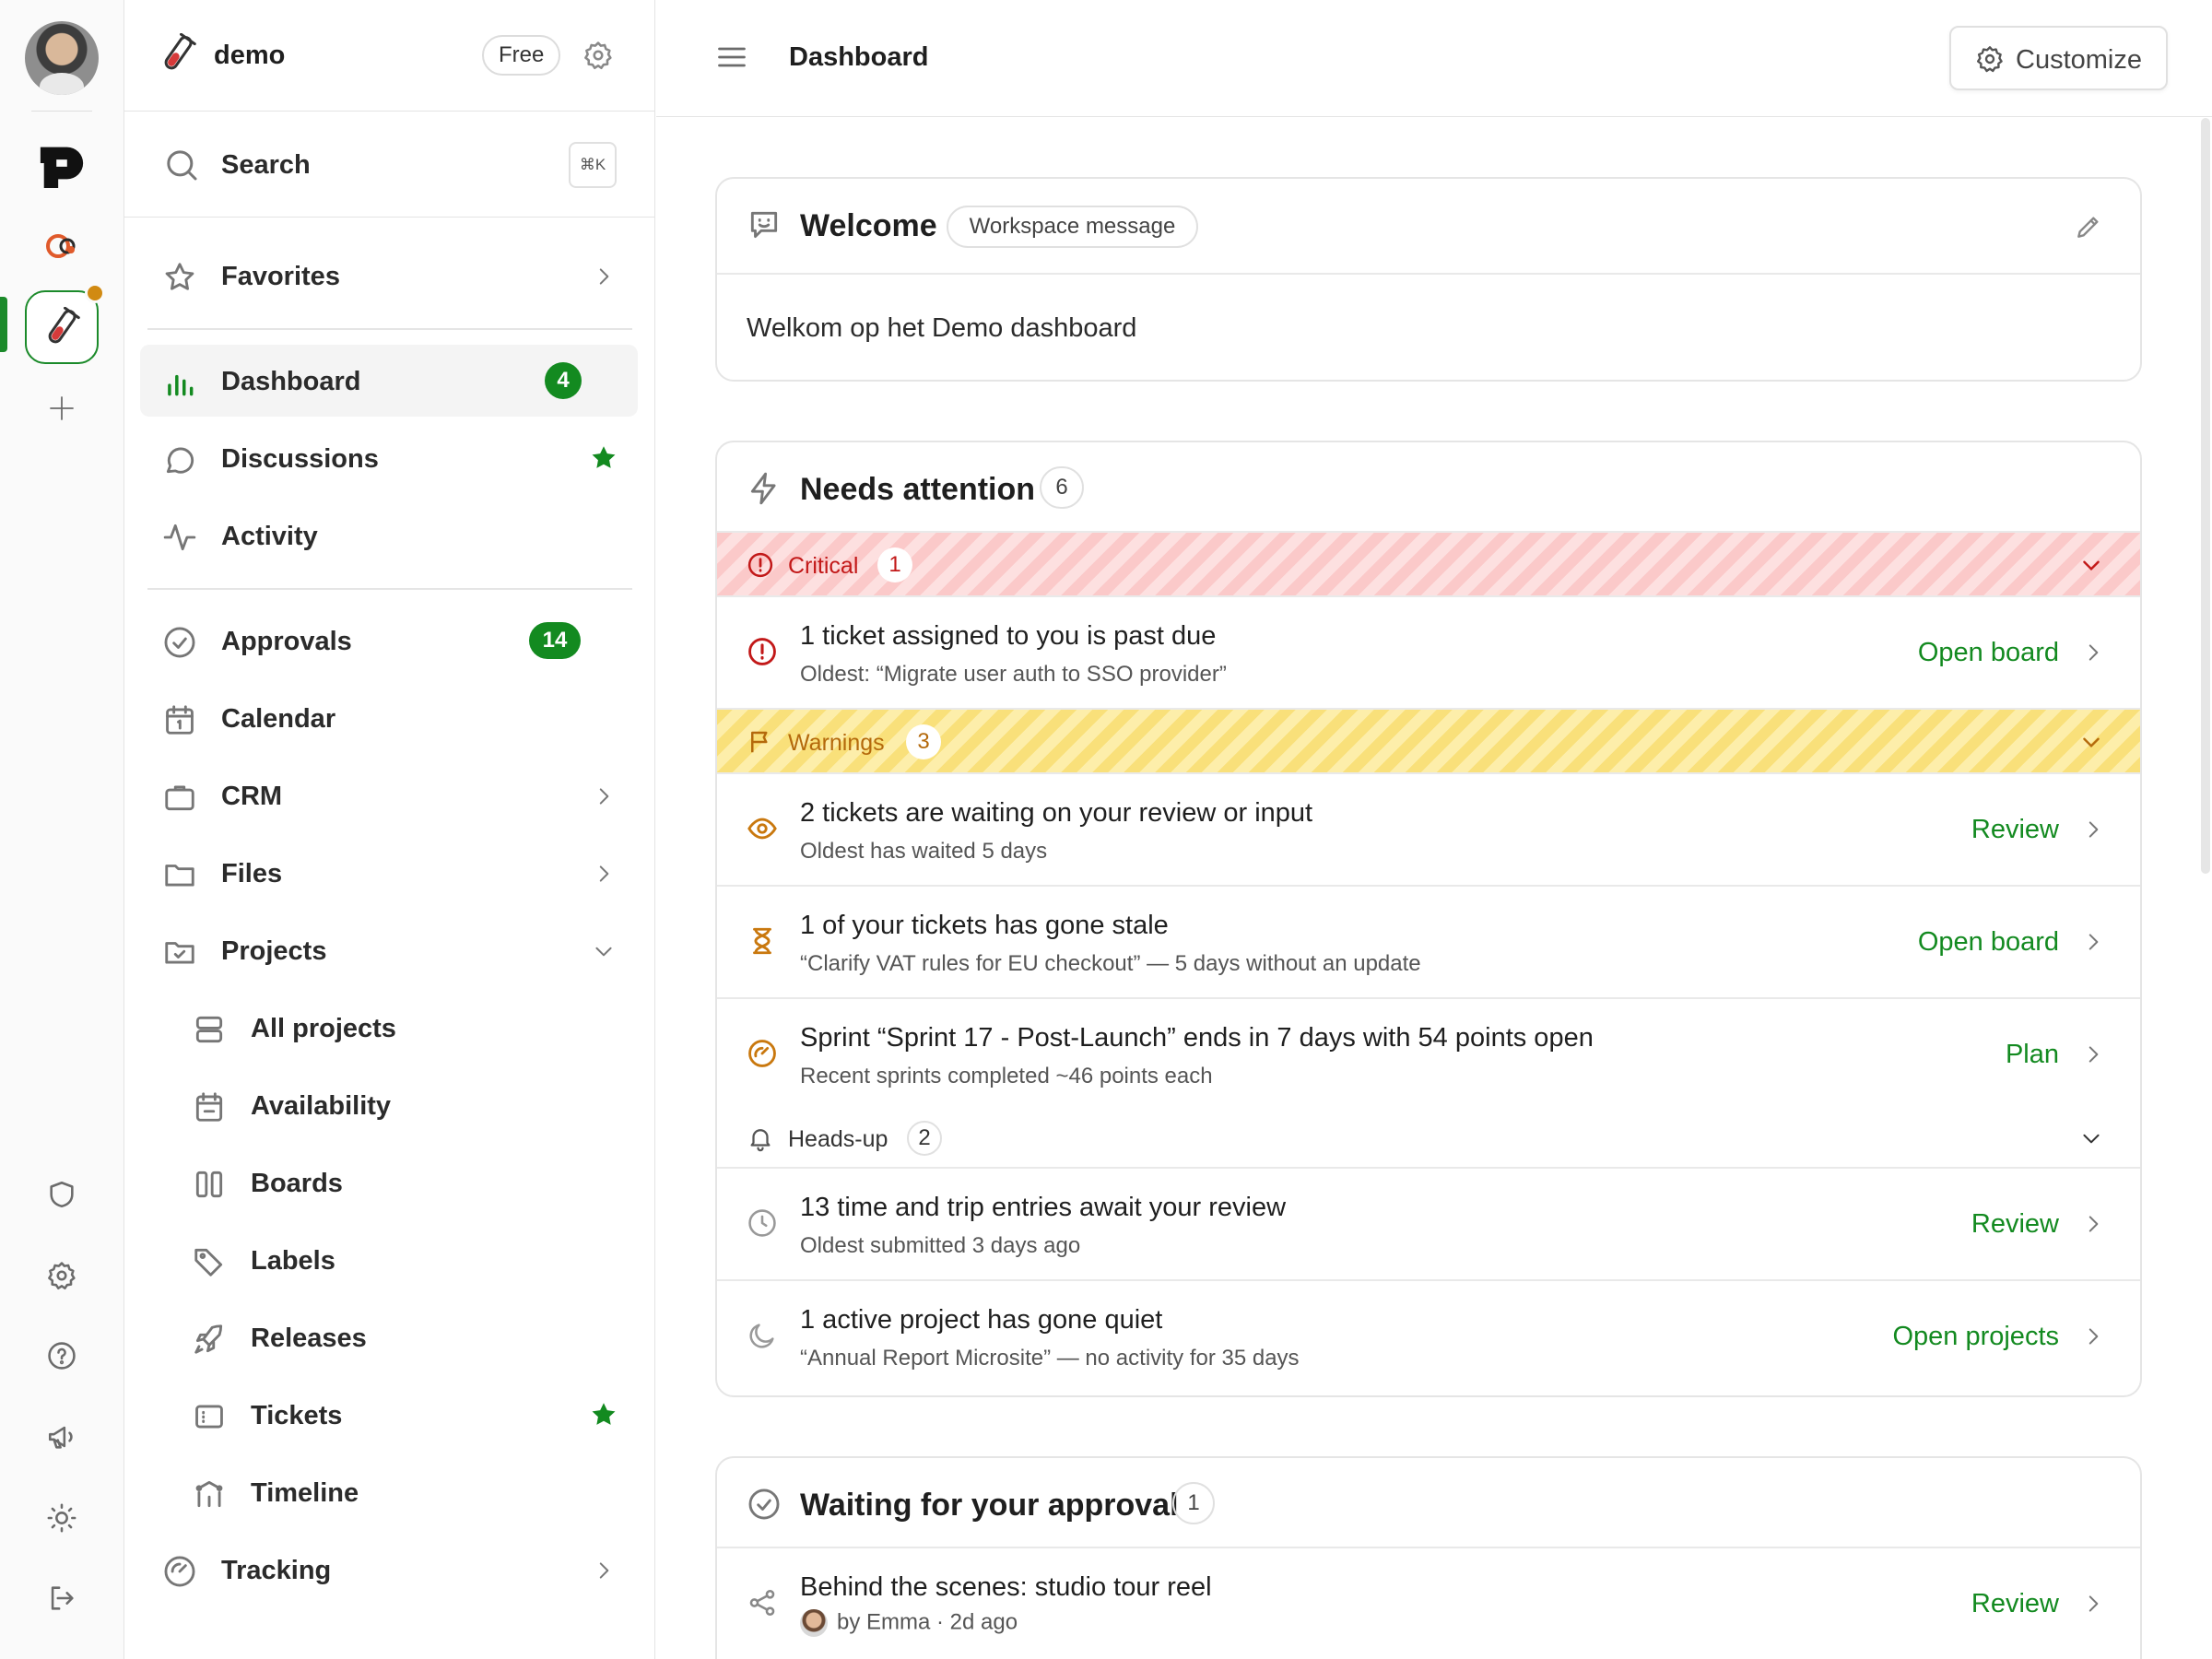  I want to click on sidebar-item-all-projects: All projects, so click(389, 1028).